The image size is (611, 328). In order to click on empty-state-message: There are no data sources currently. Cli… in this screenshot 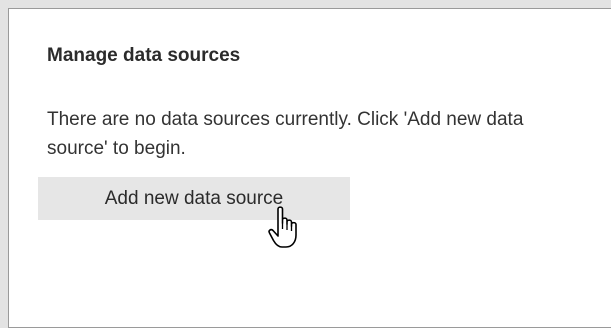, I will do `click(285, 134)`.